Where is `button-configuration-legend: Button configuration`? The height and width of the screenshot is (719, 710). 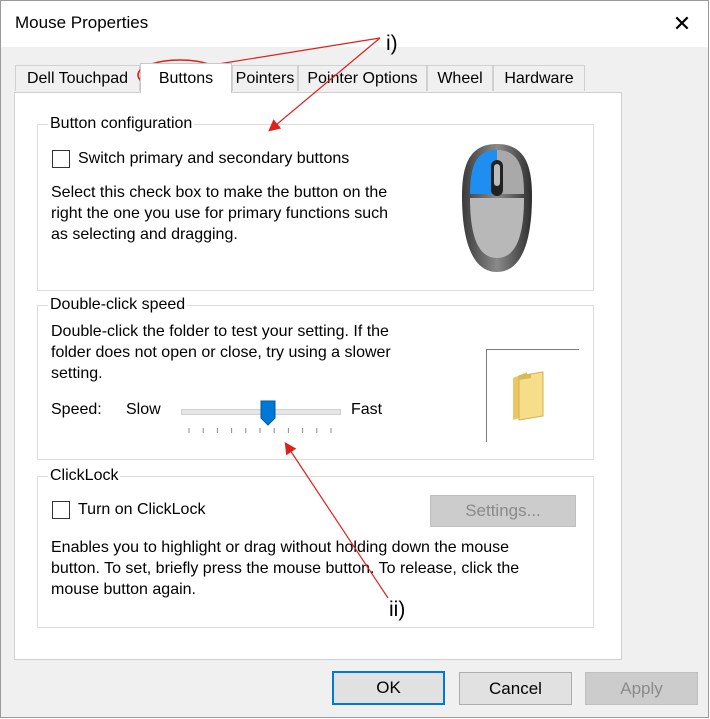 button-configuration-legend: Button configuration is located at coordinates (121, 124).